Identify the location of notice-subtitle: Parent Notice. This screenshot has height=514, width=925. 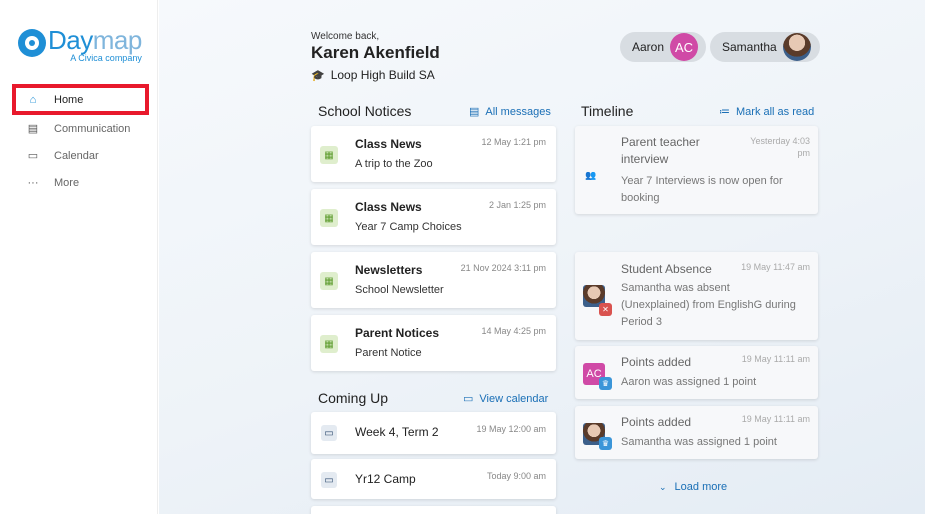
(388, 353).